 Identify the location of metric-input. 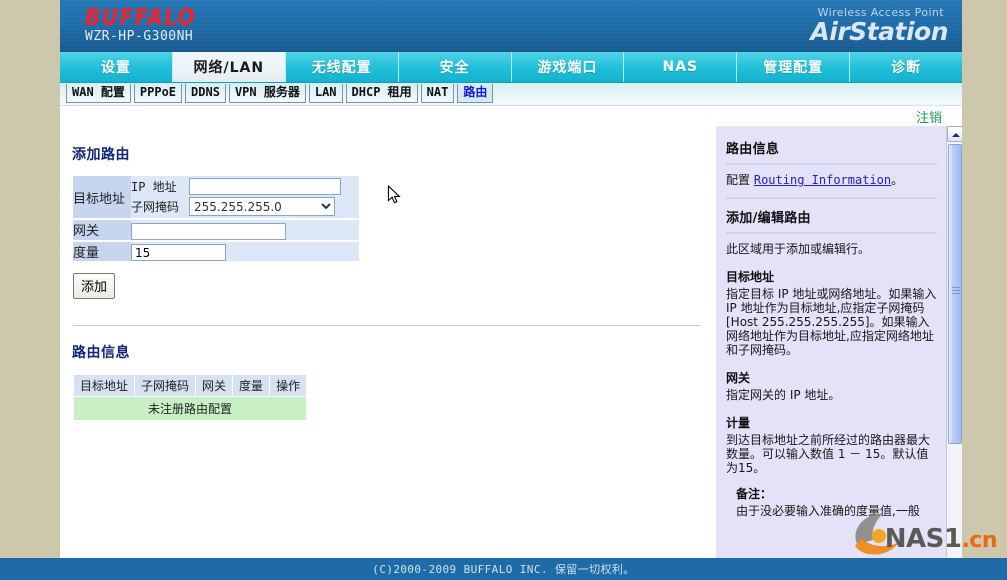
(178, 252).